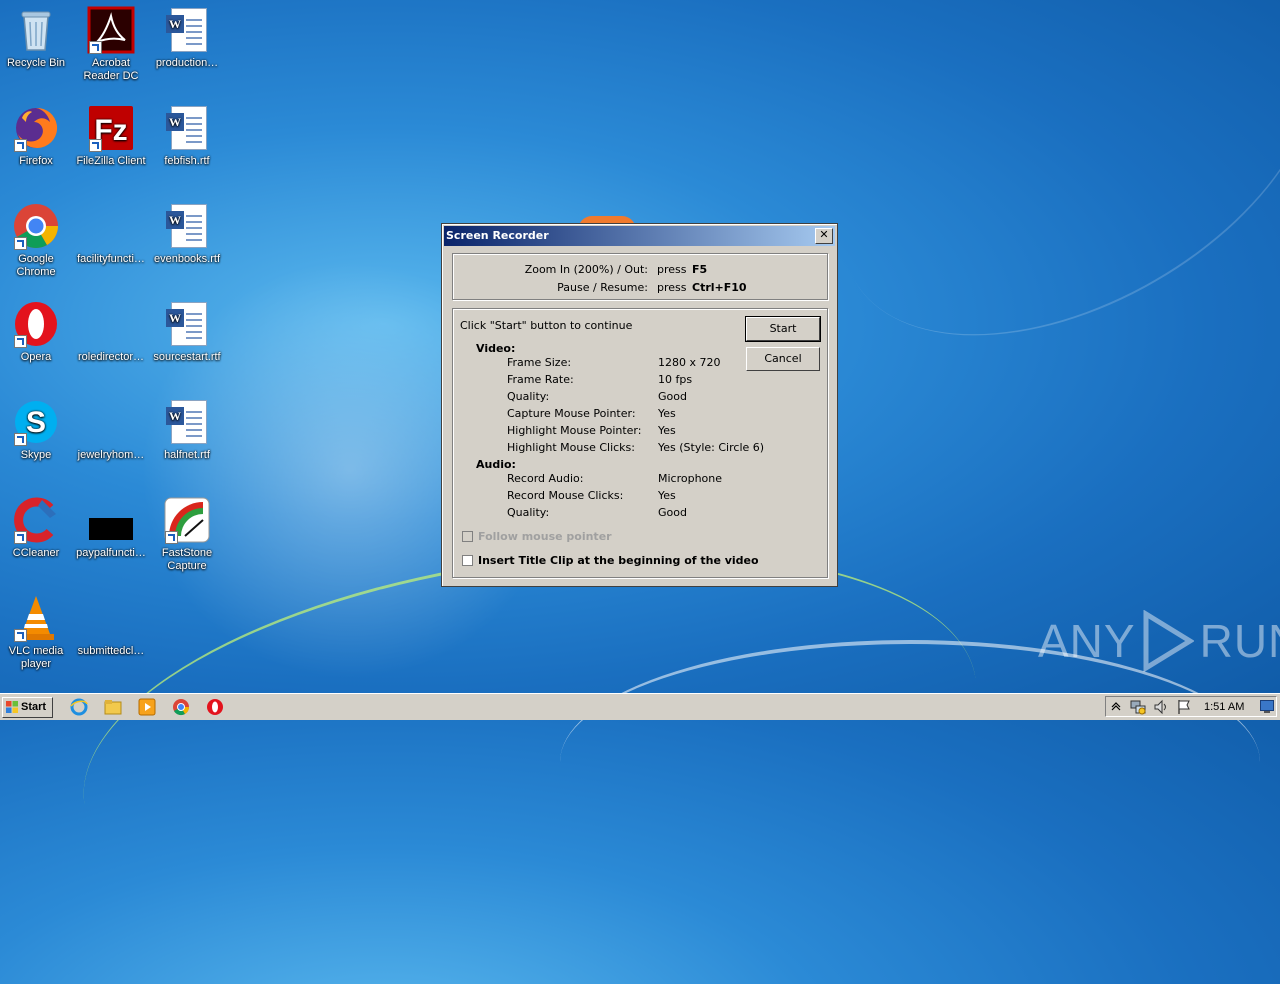 The image size is (1280, 984). I want to click on speaker-icon, so click(1161, 707).